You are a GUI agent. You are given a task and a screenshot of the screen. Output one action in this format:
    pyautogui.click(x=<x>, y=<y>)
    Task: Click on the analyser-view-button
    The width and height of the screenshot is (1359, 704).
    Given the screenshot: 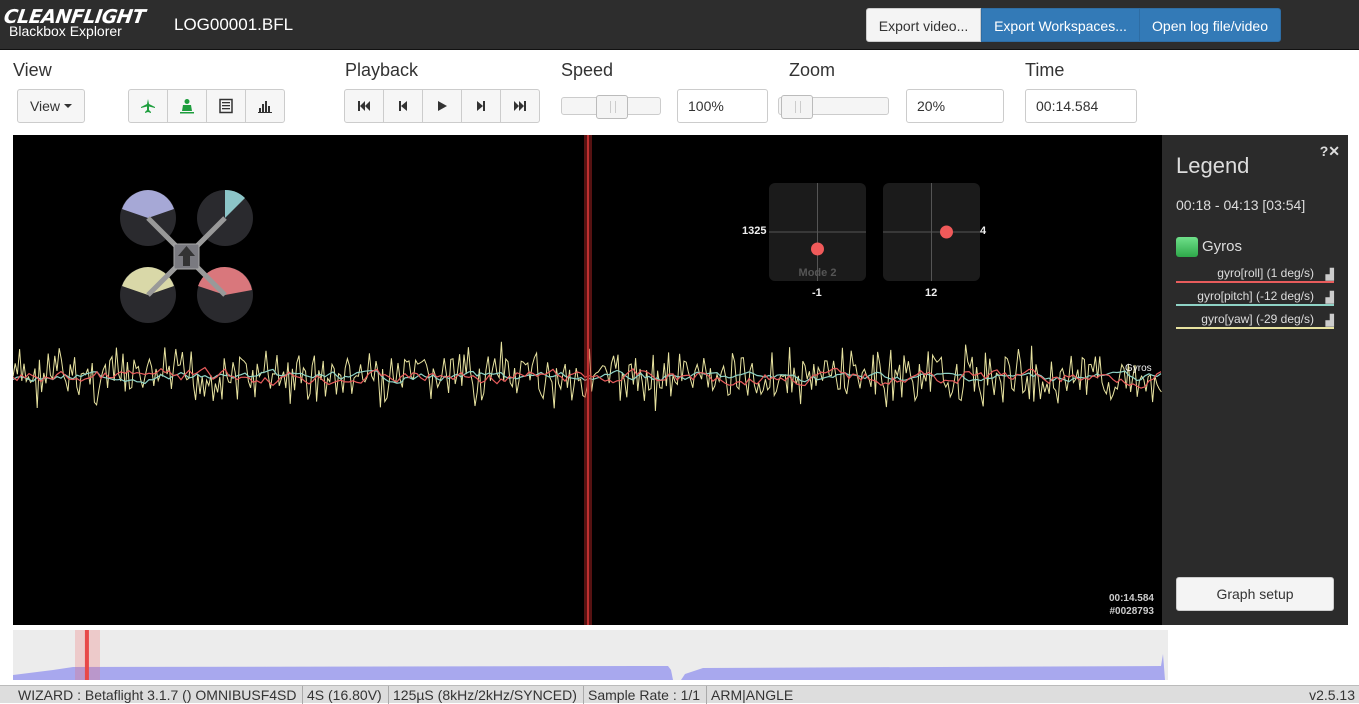 What is the action you would take?
    pyautogui.click(x=265, y=106)
    